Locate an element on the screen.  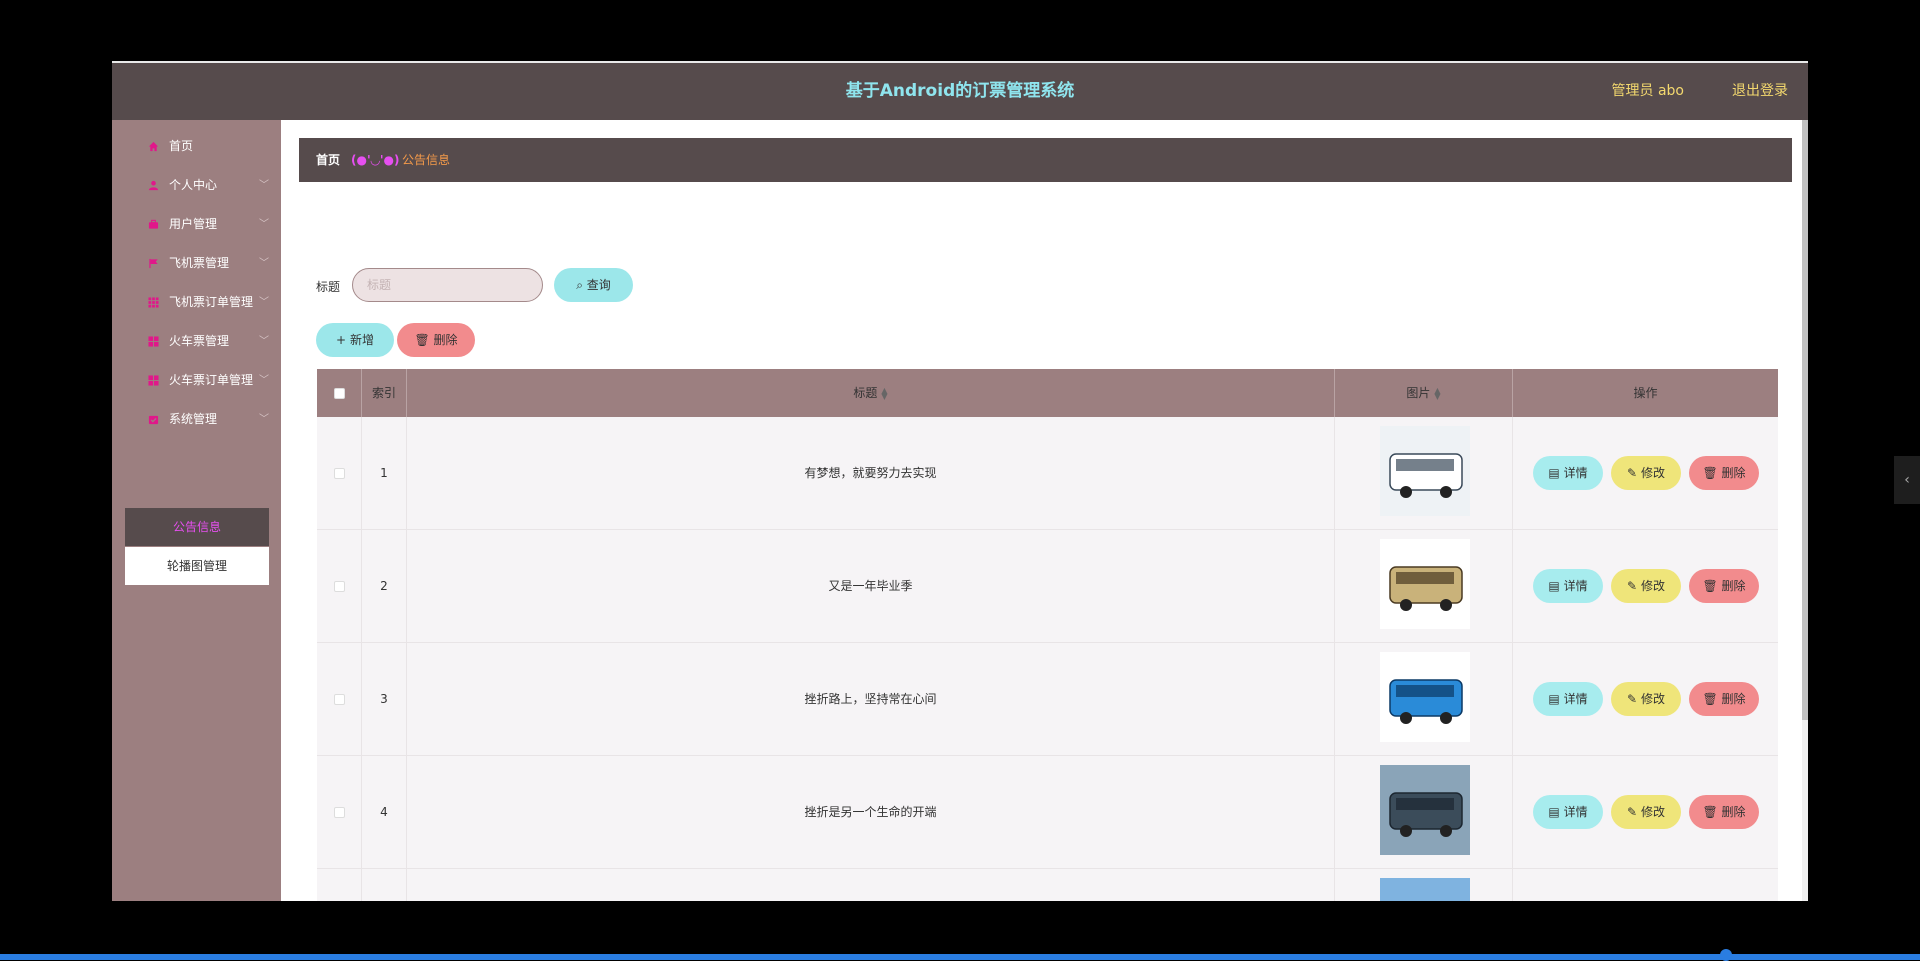
edit-label: 修改 is located at coordinates (1652, 812).